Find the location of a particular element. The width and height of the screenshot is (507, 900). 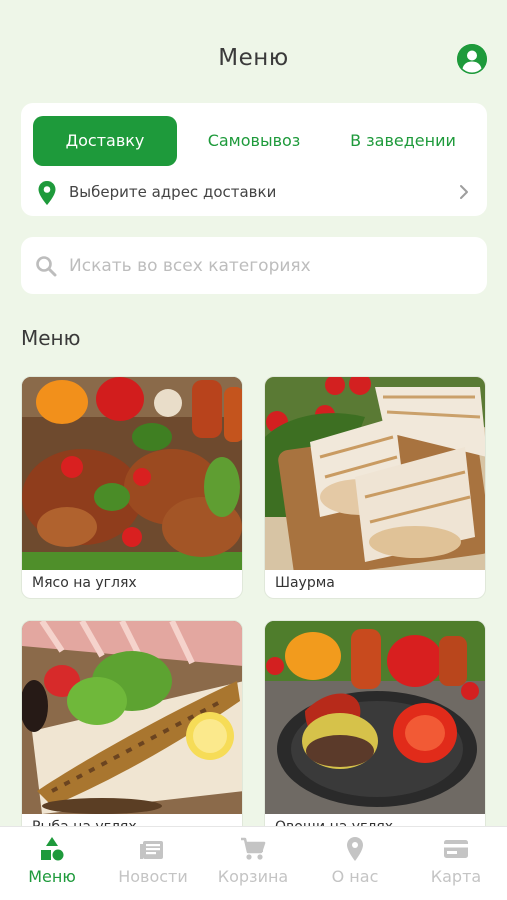

category-card-grilled-vegetables: Овощи на углях is located at coordinates (375, 731).